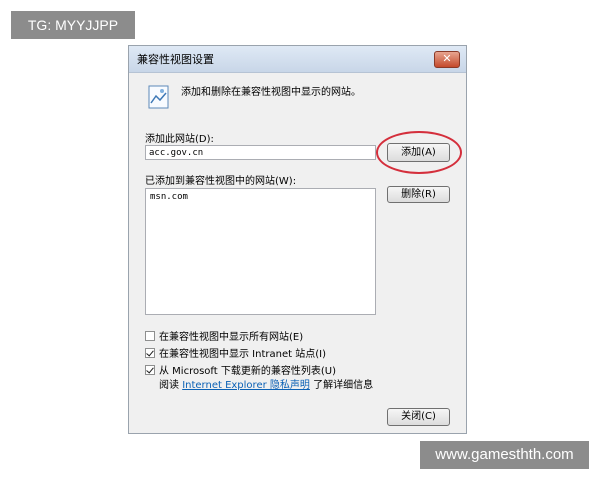 This screenshot has width=600, height=480. What do you see at coordinates (260, 197) in the screenshot?
I see `list-item: msn.com` at bounding box center [260, 197].